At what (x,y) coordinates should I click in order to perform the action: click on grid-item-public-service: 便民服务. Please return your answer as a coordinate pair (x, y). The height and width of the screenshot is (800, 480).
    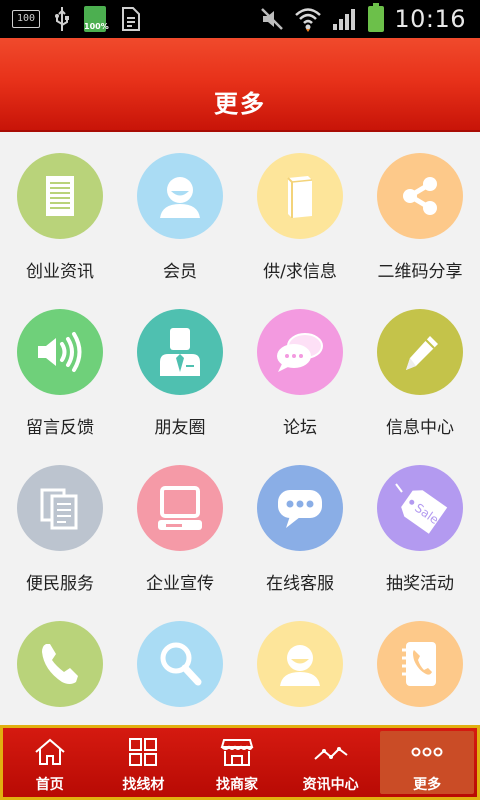
    Looking at the image, I should click on (60, 520).